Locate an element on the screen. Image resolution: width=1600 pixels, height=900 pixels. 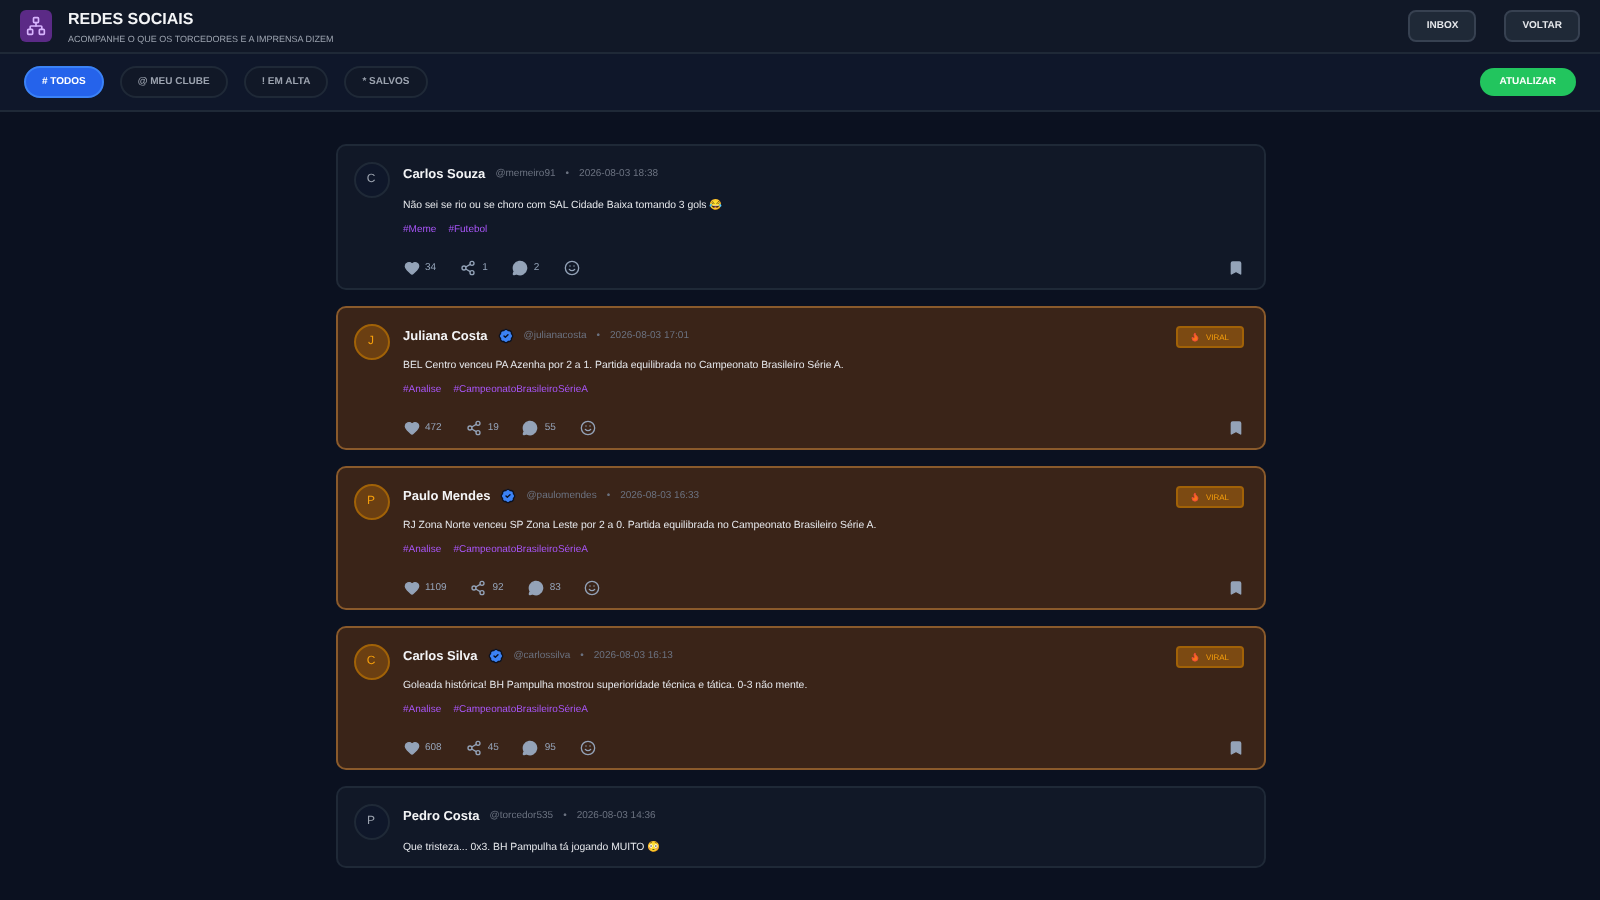
page-title: REDES SOCIAIS is located at coordinates (132, 18).